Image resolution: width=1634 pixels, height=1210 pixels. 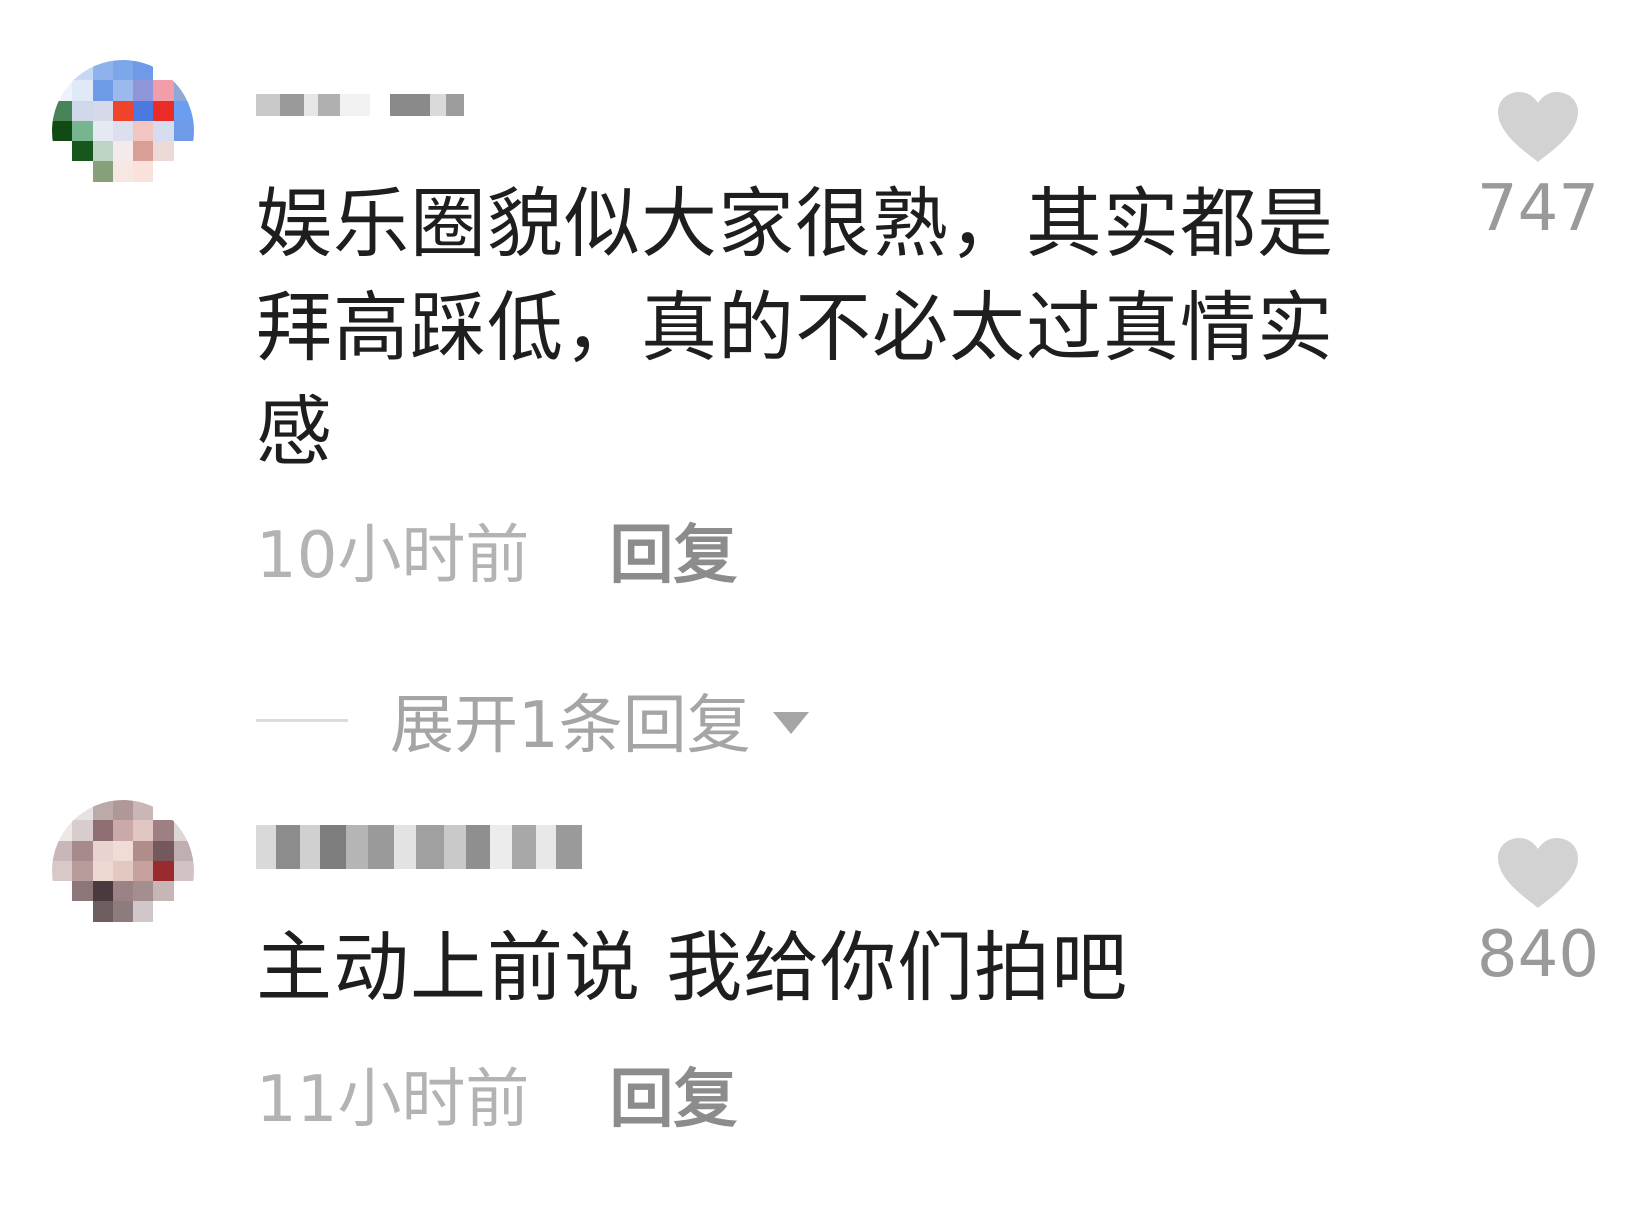 What do you see at coordinates (1538, 167) in the screenshot?
I see `like-button: 747` at bounding box center [1538, 167].